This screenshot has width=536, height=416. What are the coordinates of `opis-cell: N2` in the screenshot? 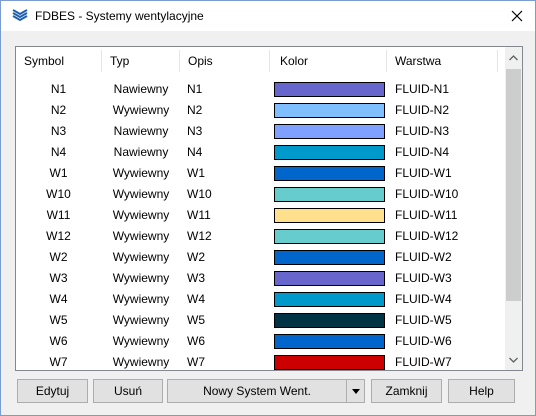 It's located at (195, 110).